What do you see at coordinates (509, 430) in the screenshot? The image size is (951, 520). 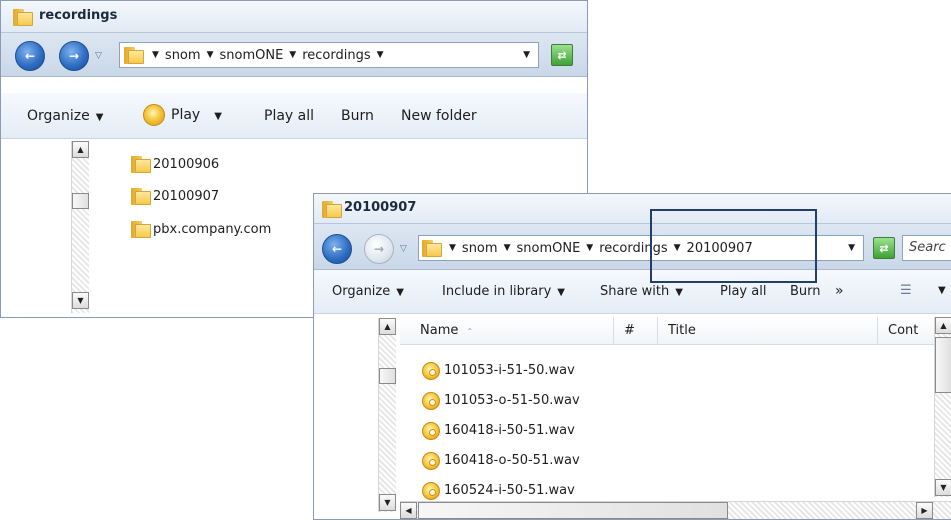 I see `file-name: 160418-i-50-51.wav` at bounding box center [509, 430].